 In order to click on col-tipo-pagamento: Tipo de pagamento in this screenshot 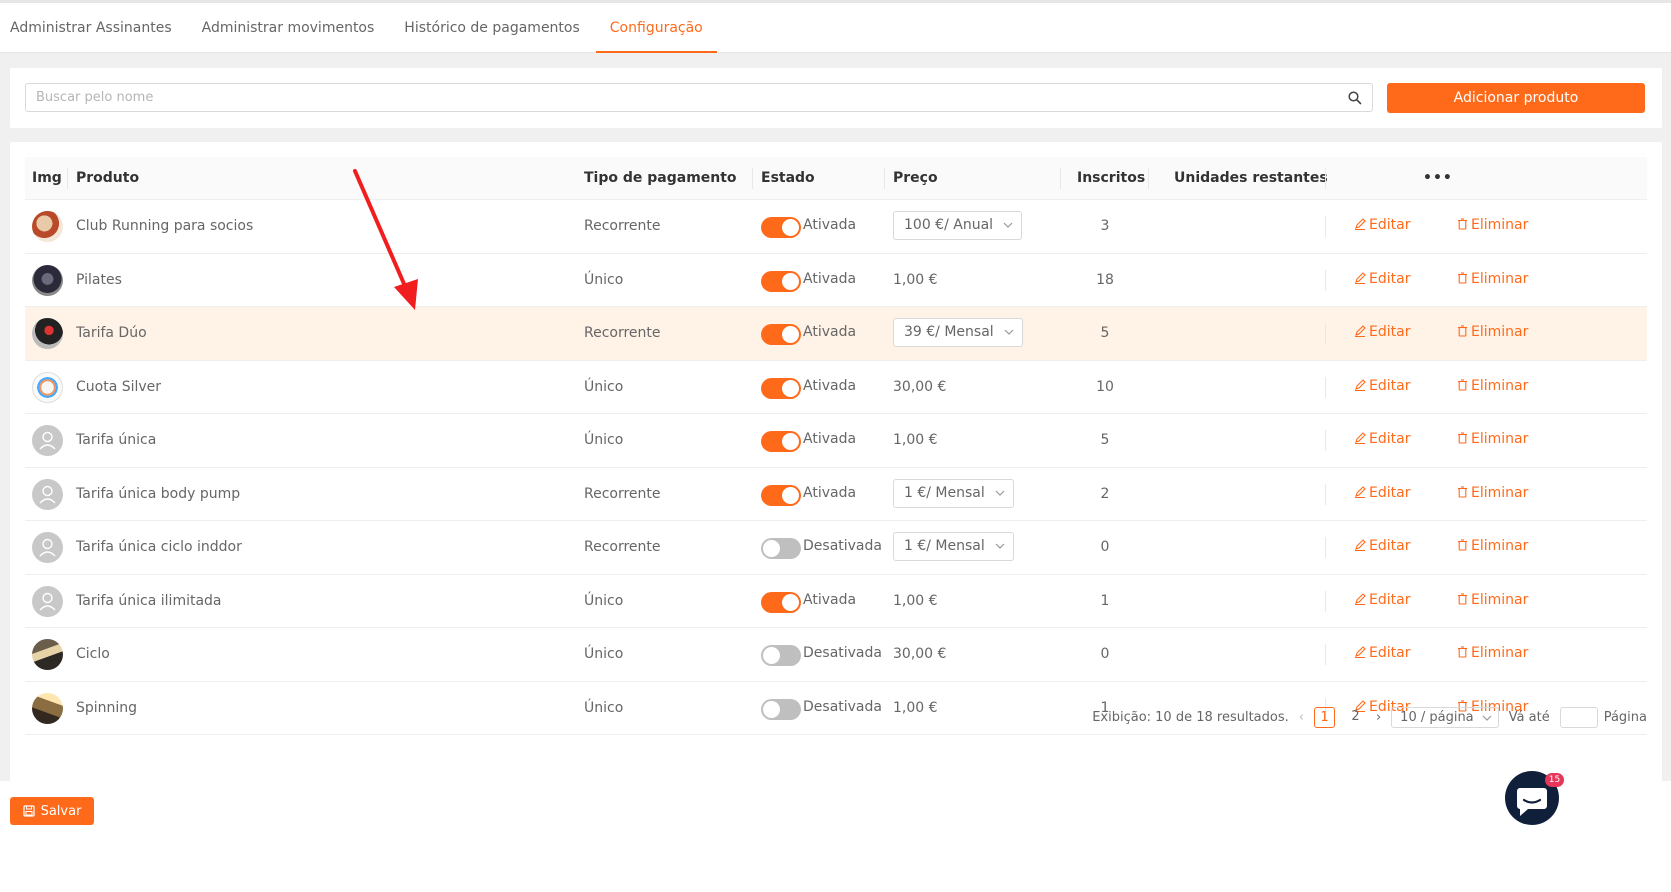, I will do `click(660, 178)`.